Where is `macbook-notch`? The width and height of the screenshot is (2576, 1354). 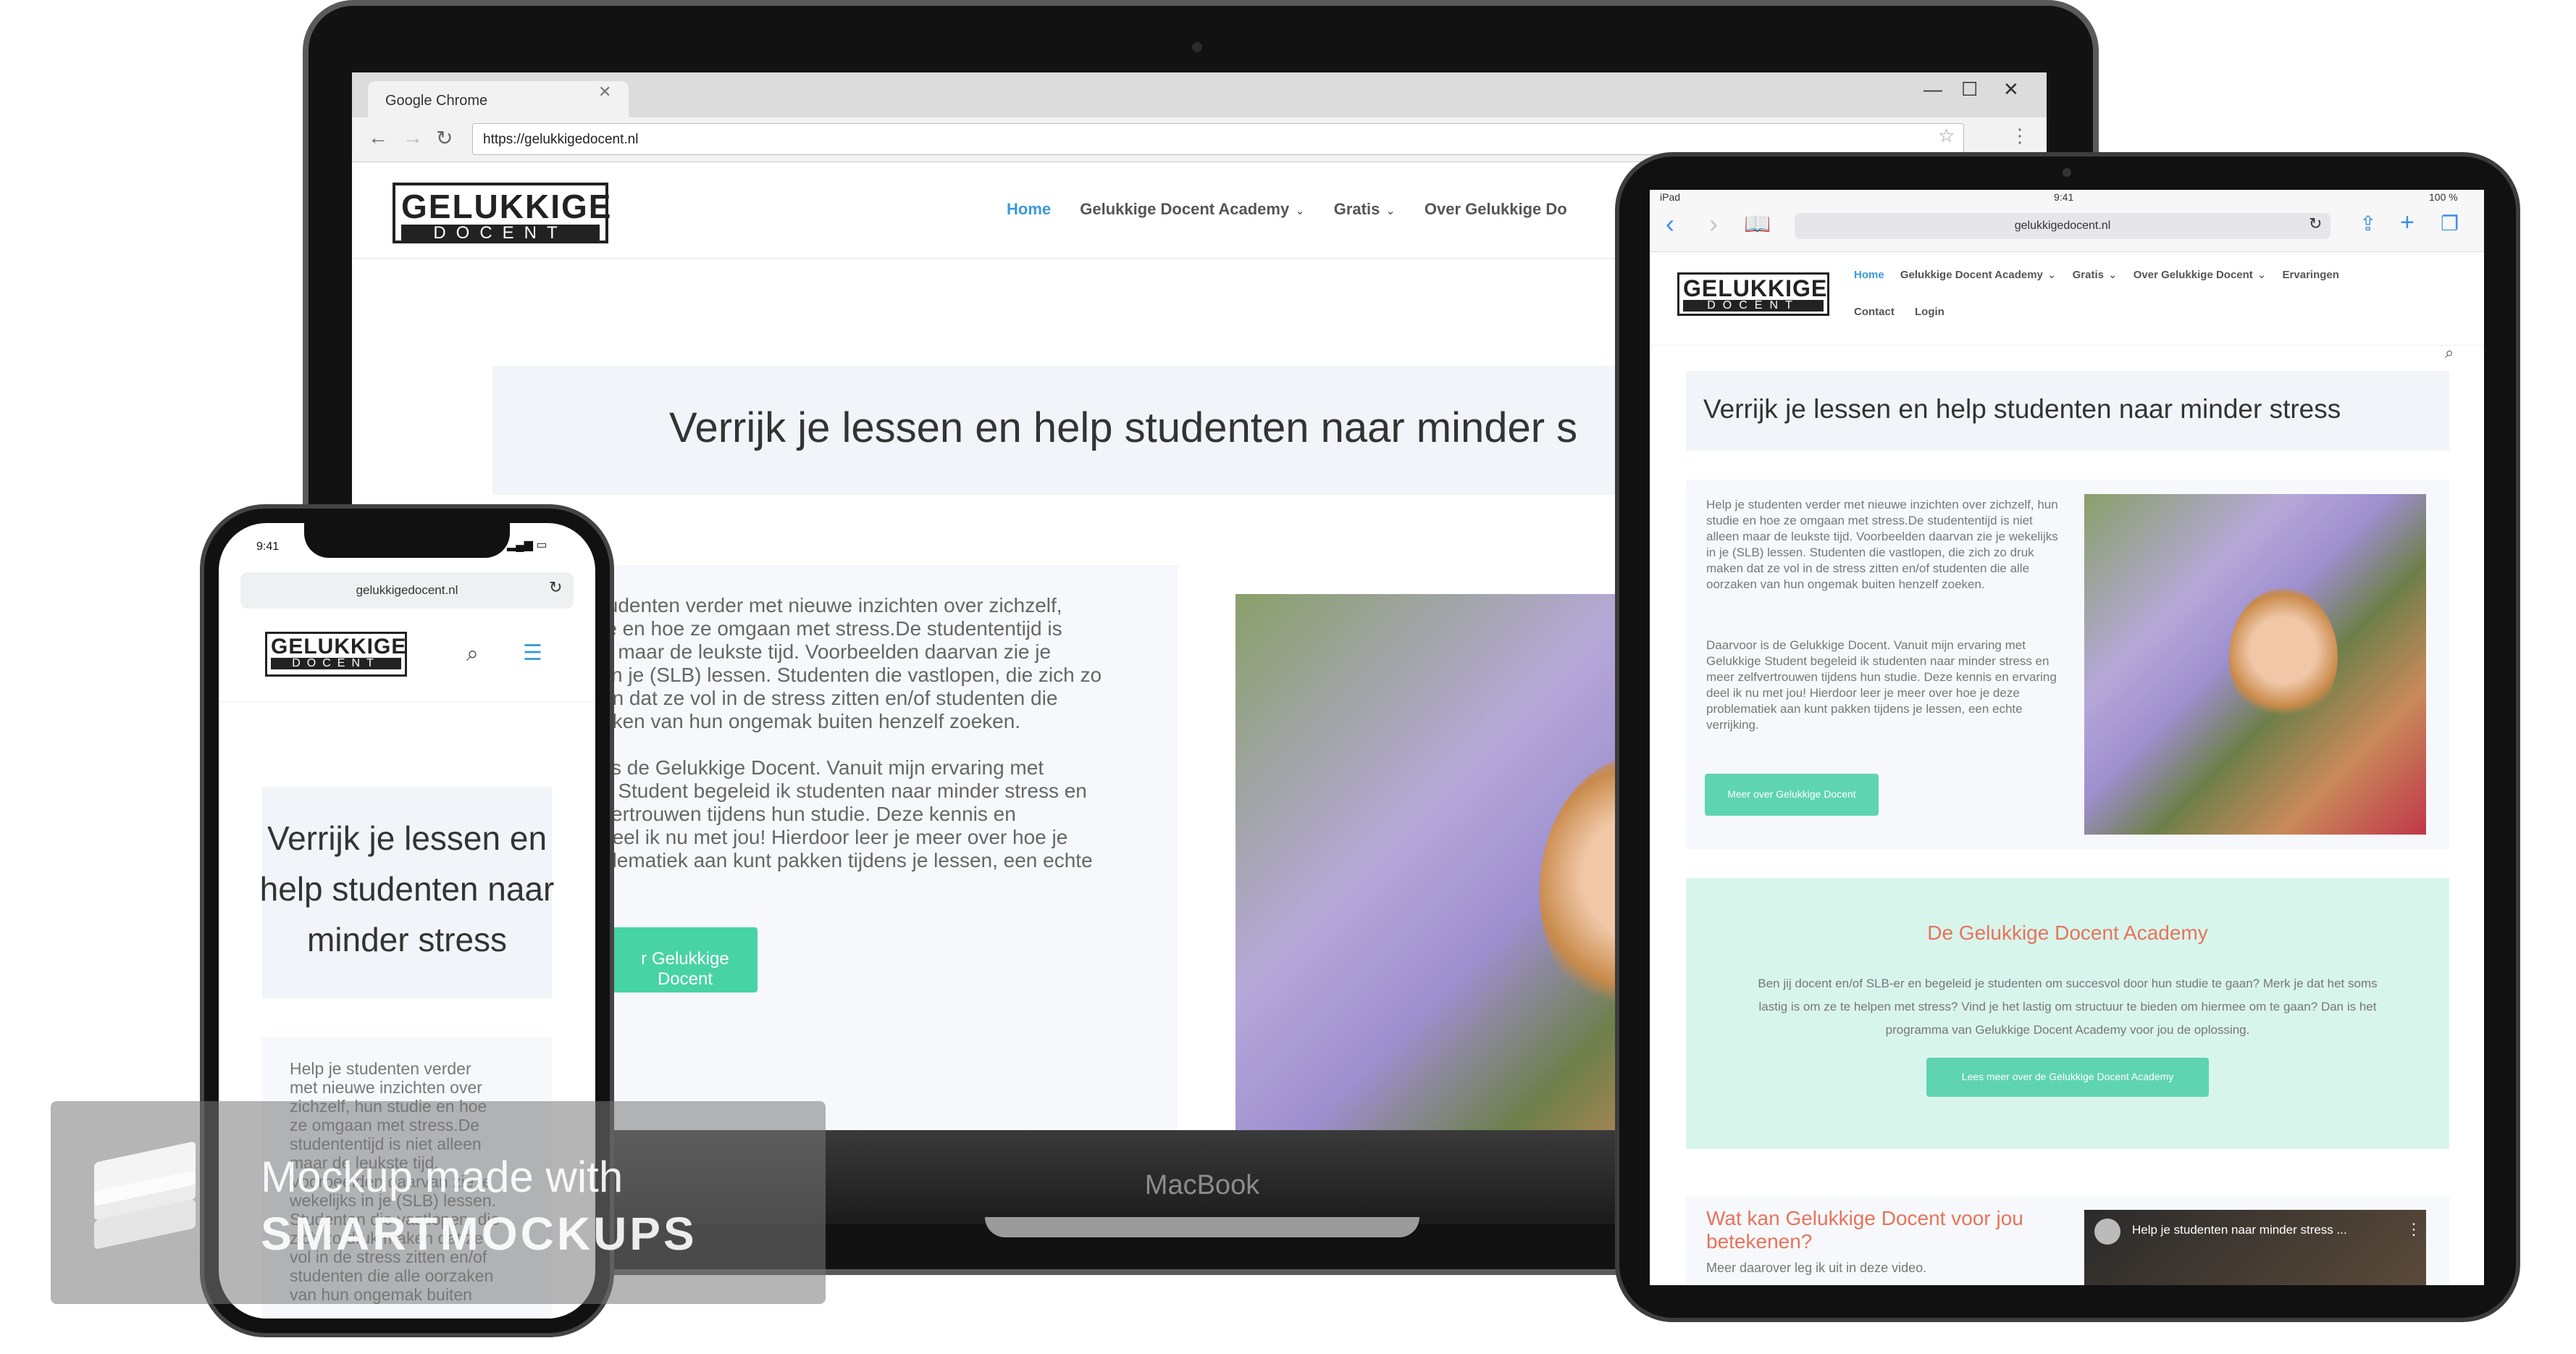 macbook-notch is located at coordinates (1202, 1227).